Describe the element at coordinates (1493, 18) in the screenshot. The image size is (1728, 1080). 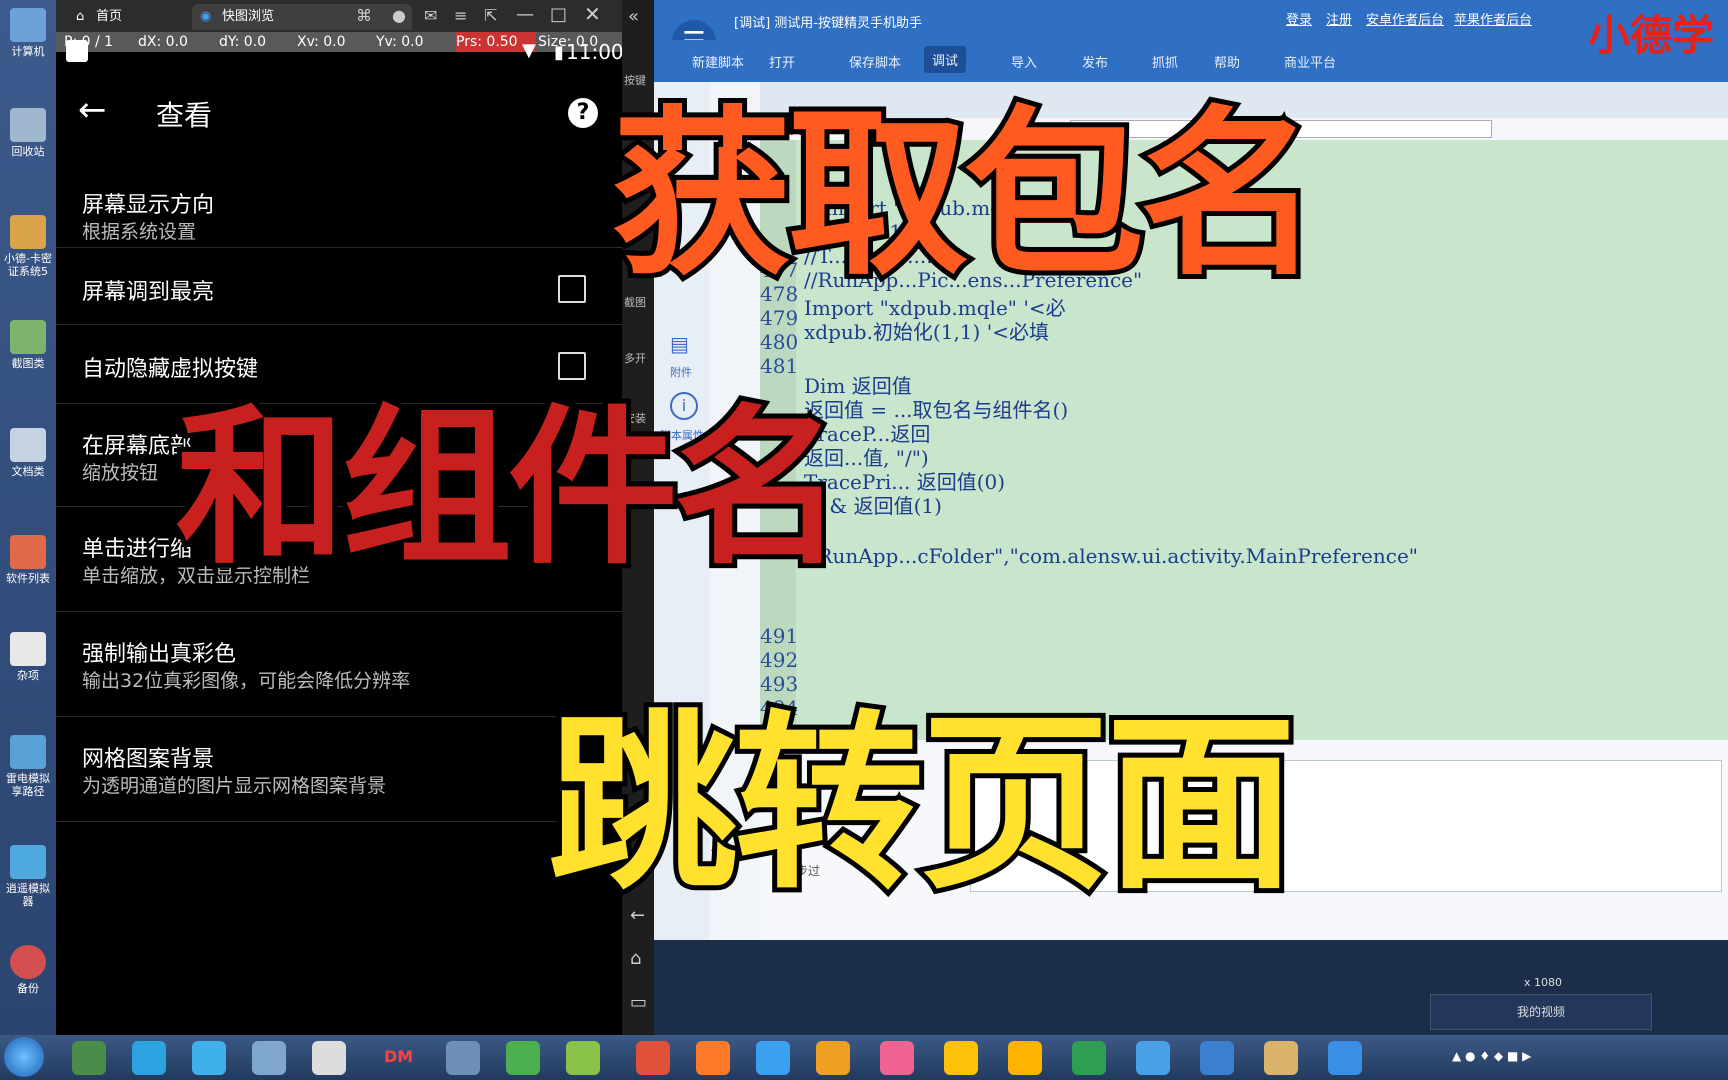
I see `ios-author-link: 苹果作者后台` at that location.